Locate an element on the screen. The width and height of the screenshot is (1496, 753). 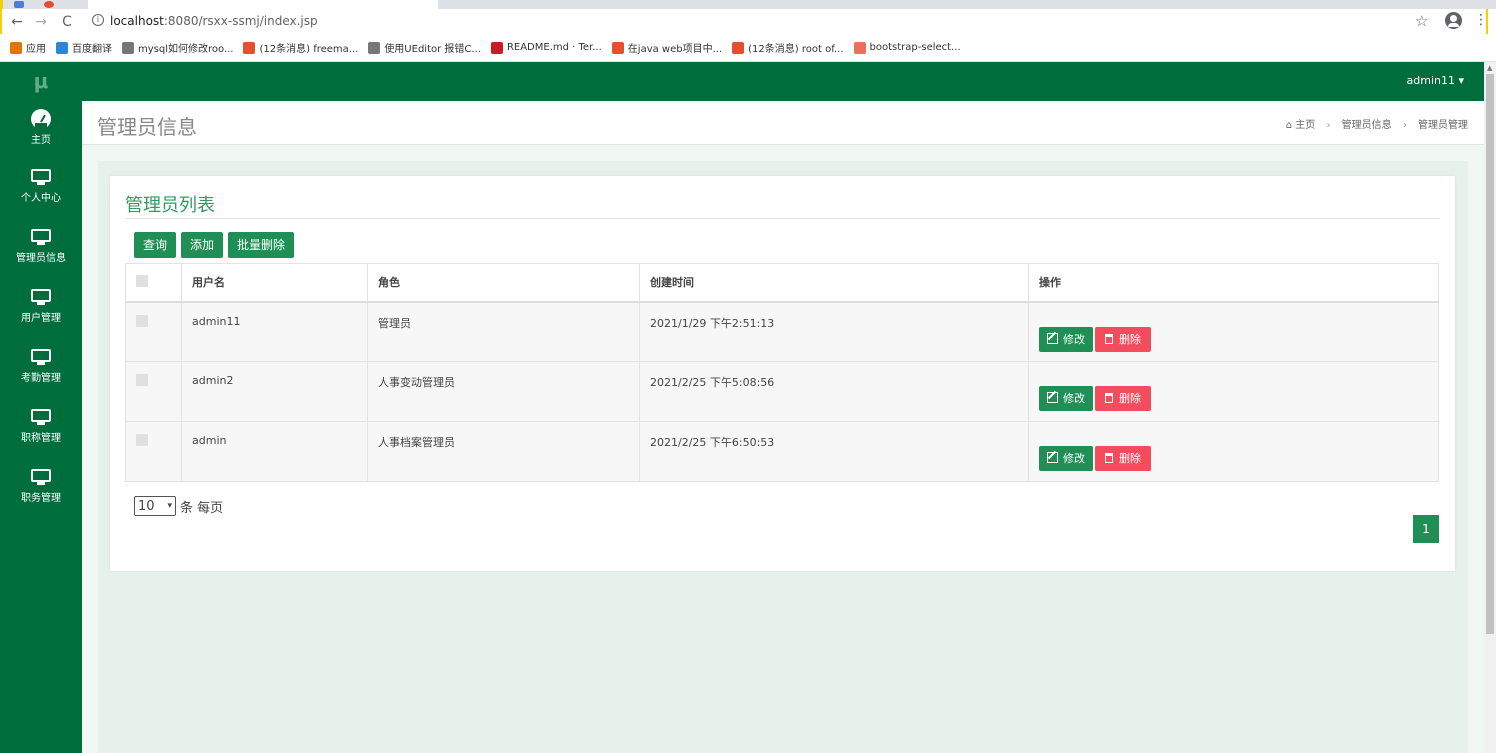
select-cell is located at coordinates (153, 451).